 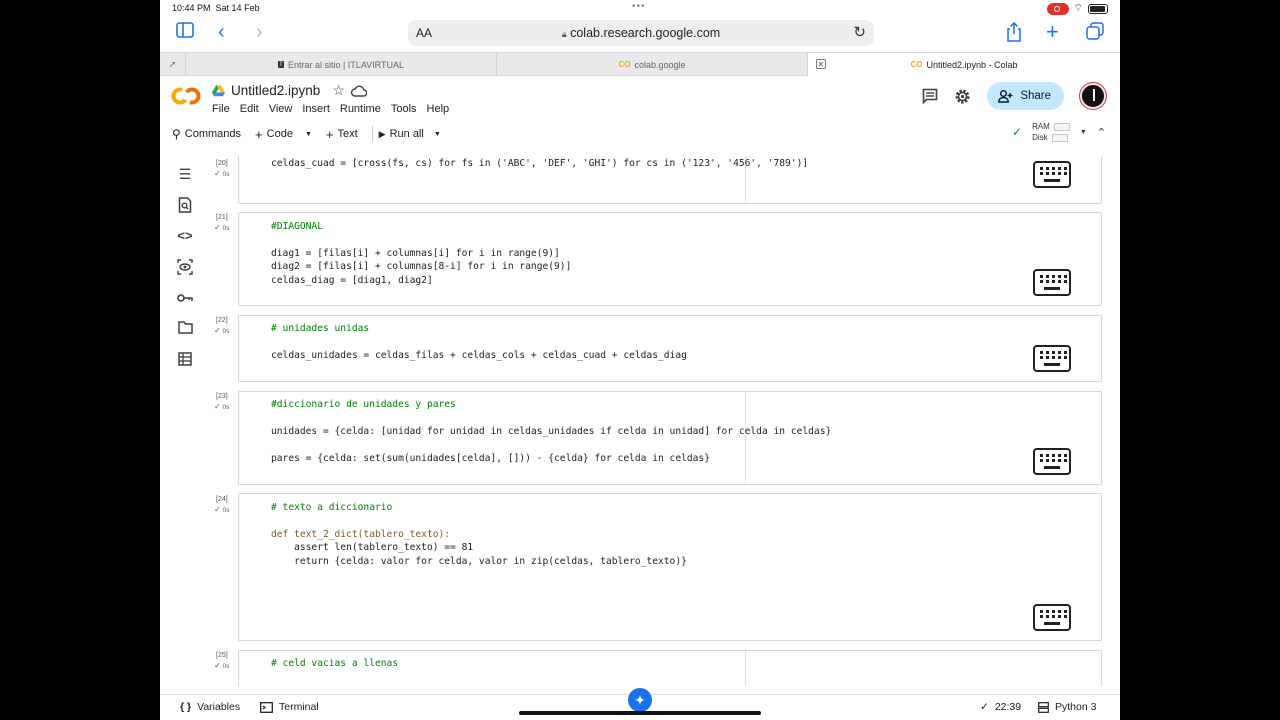 What do you see at coordinates (185, 298) in the screenshot?
I see `secrets-key-icon` at bounding box center [185, 298].